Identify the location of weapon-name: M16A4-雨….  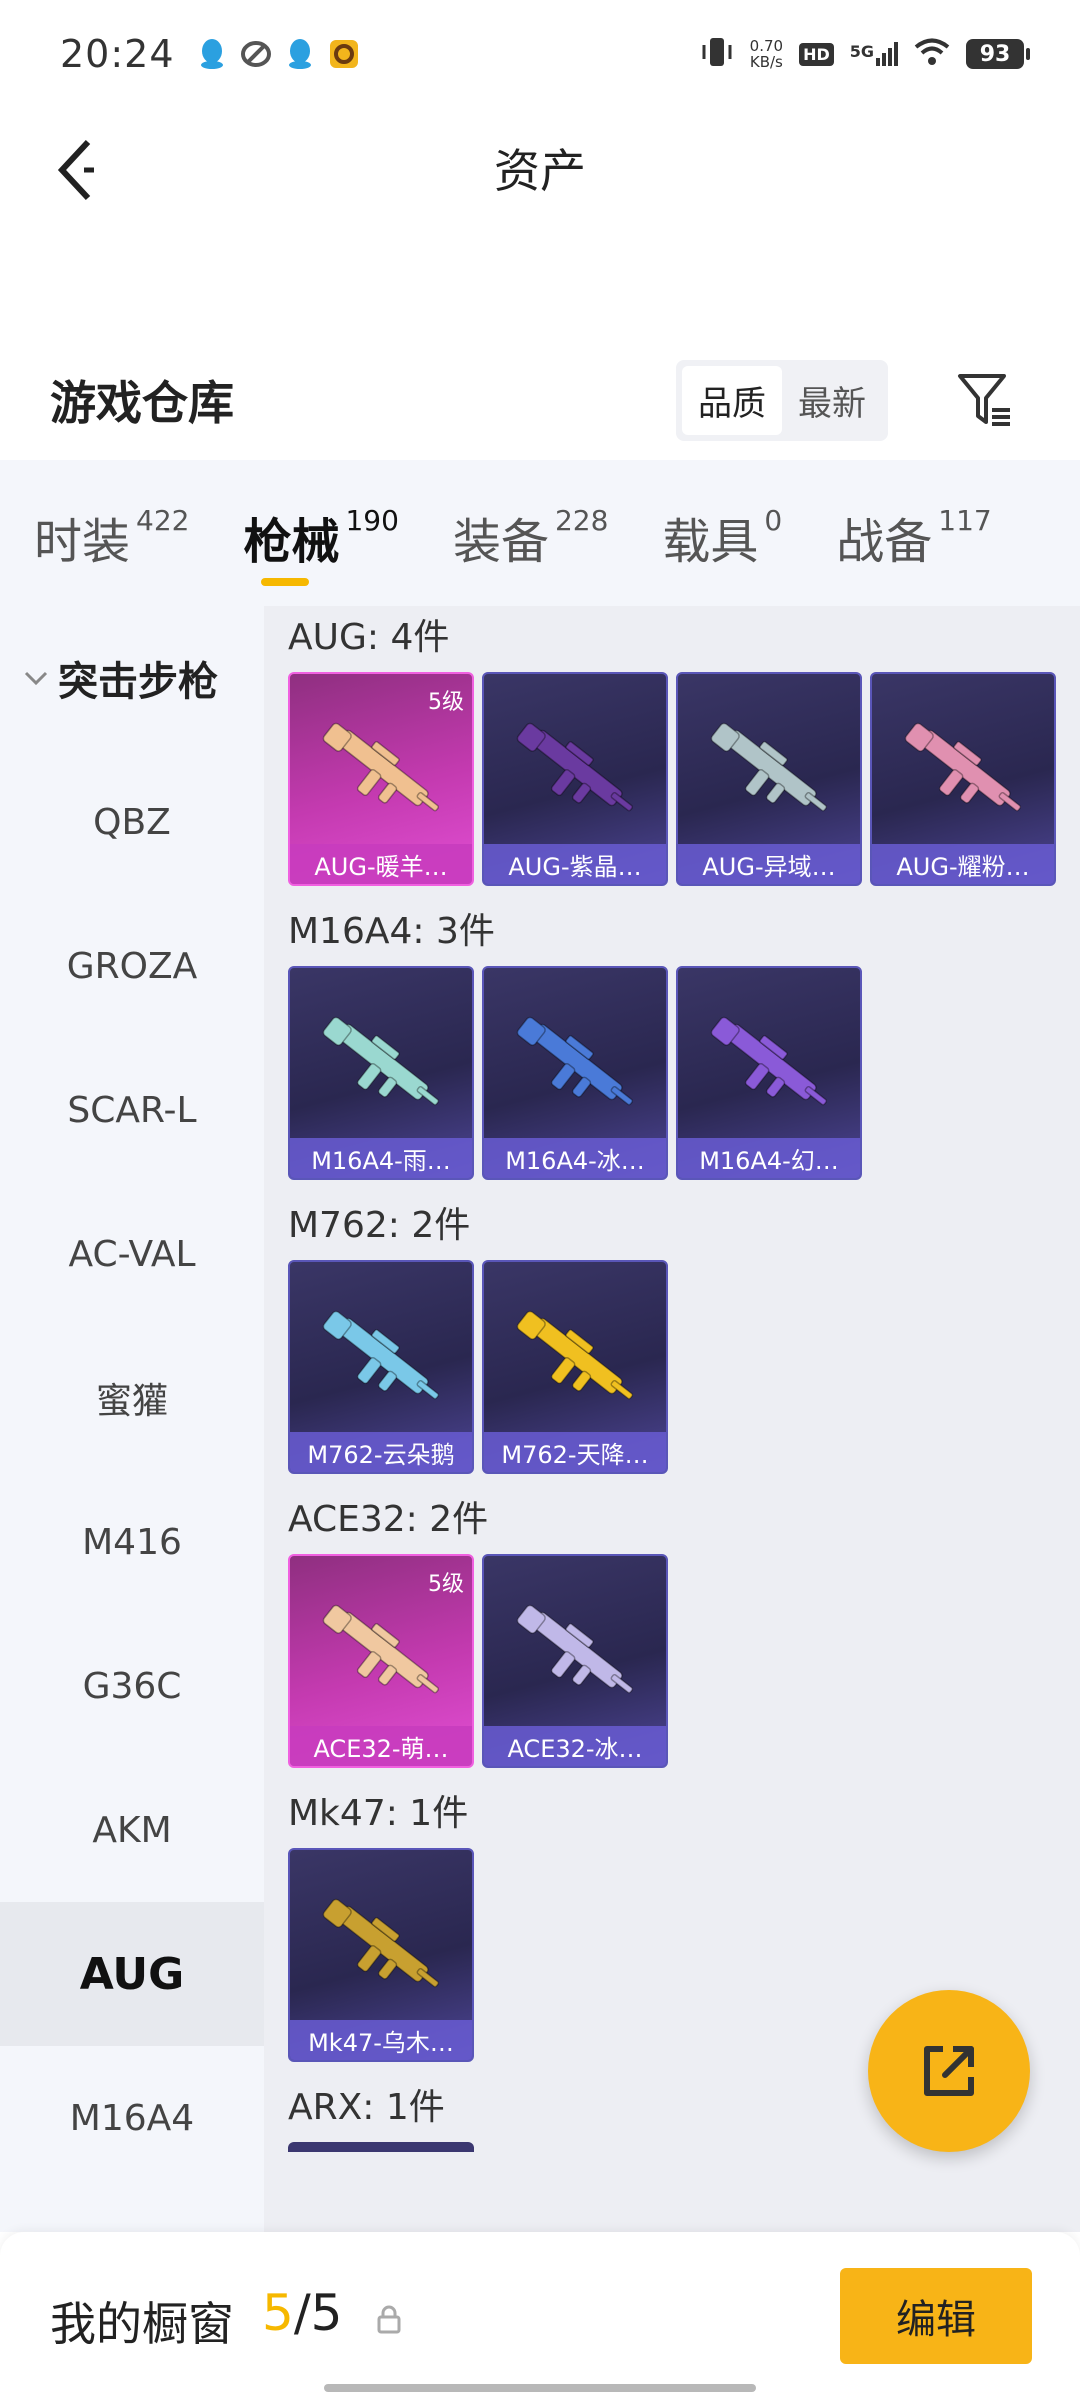
(381, 1158).